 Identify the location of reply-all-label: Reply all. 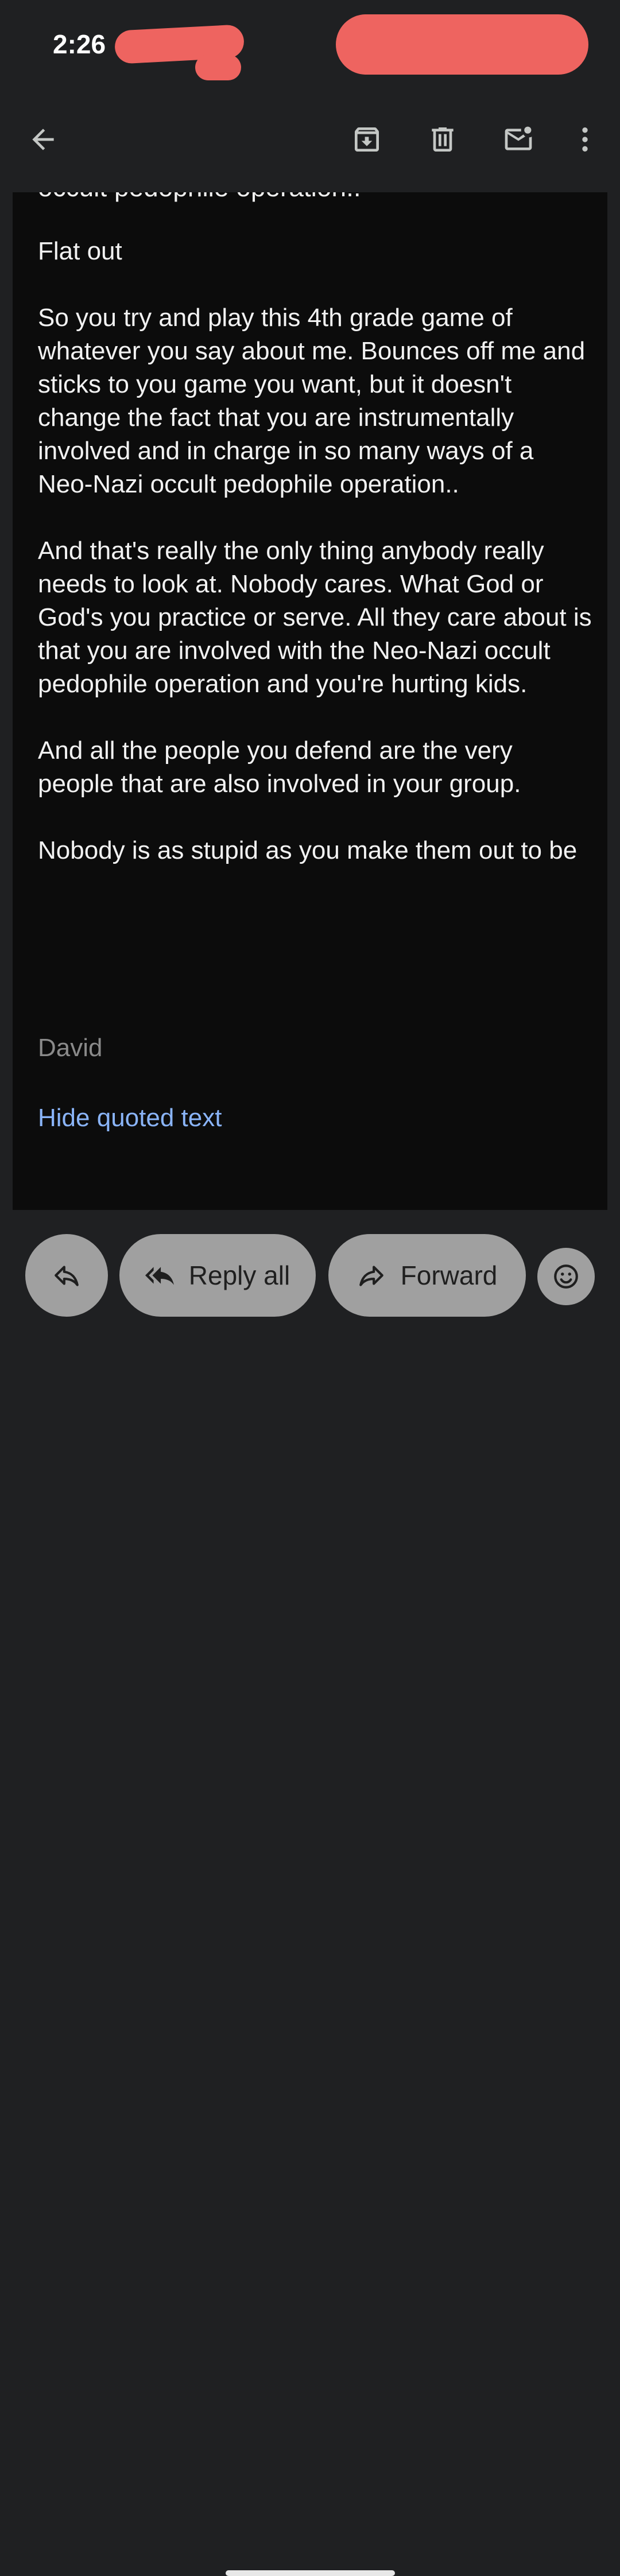
(239, 1275).